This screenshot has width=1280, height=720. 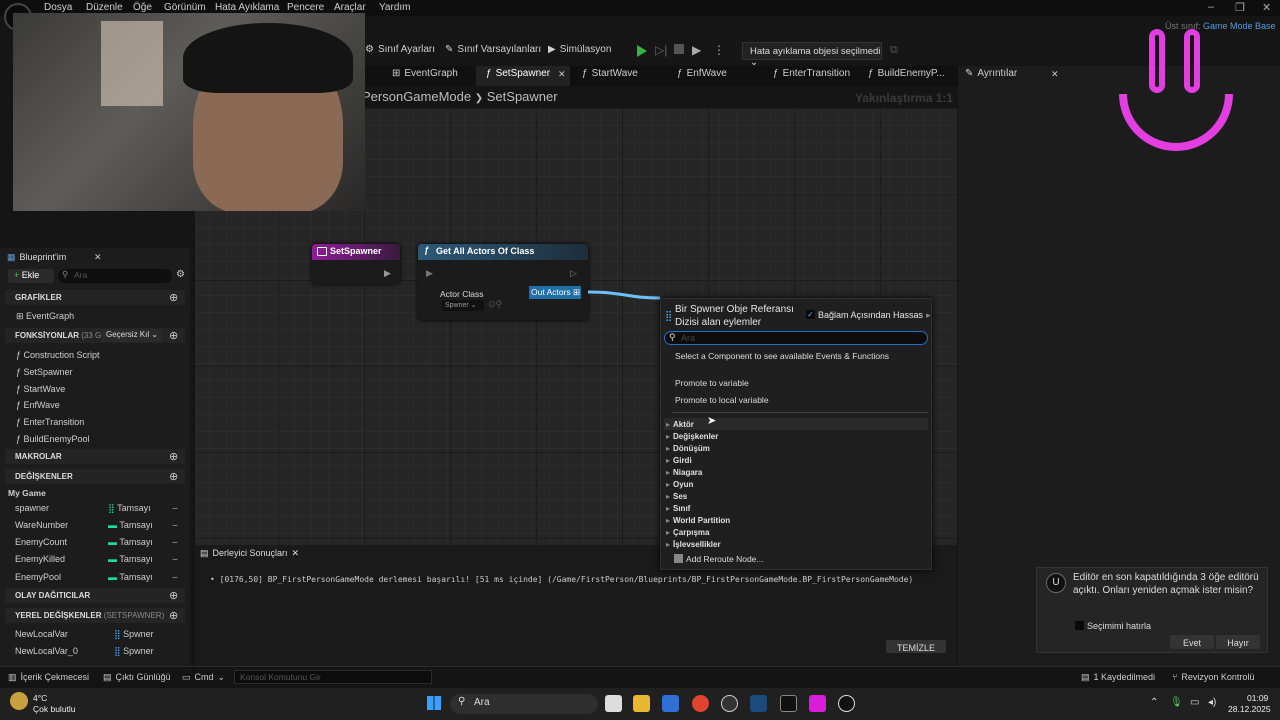 I want to click on function-item-buildenemypool: ƒ BuildEnemyPool, so click(x=53, y=439).